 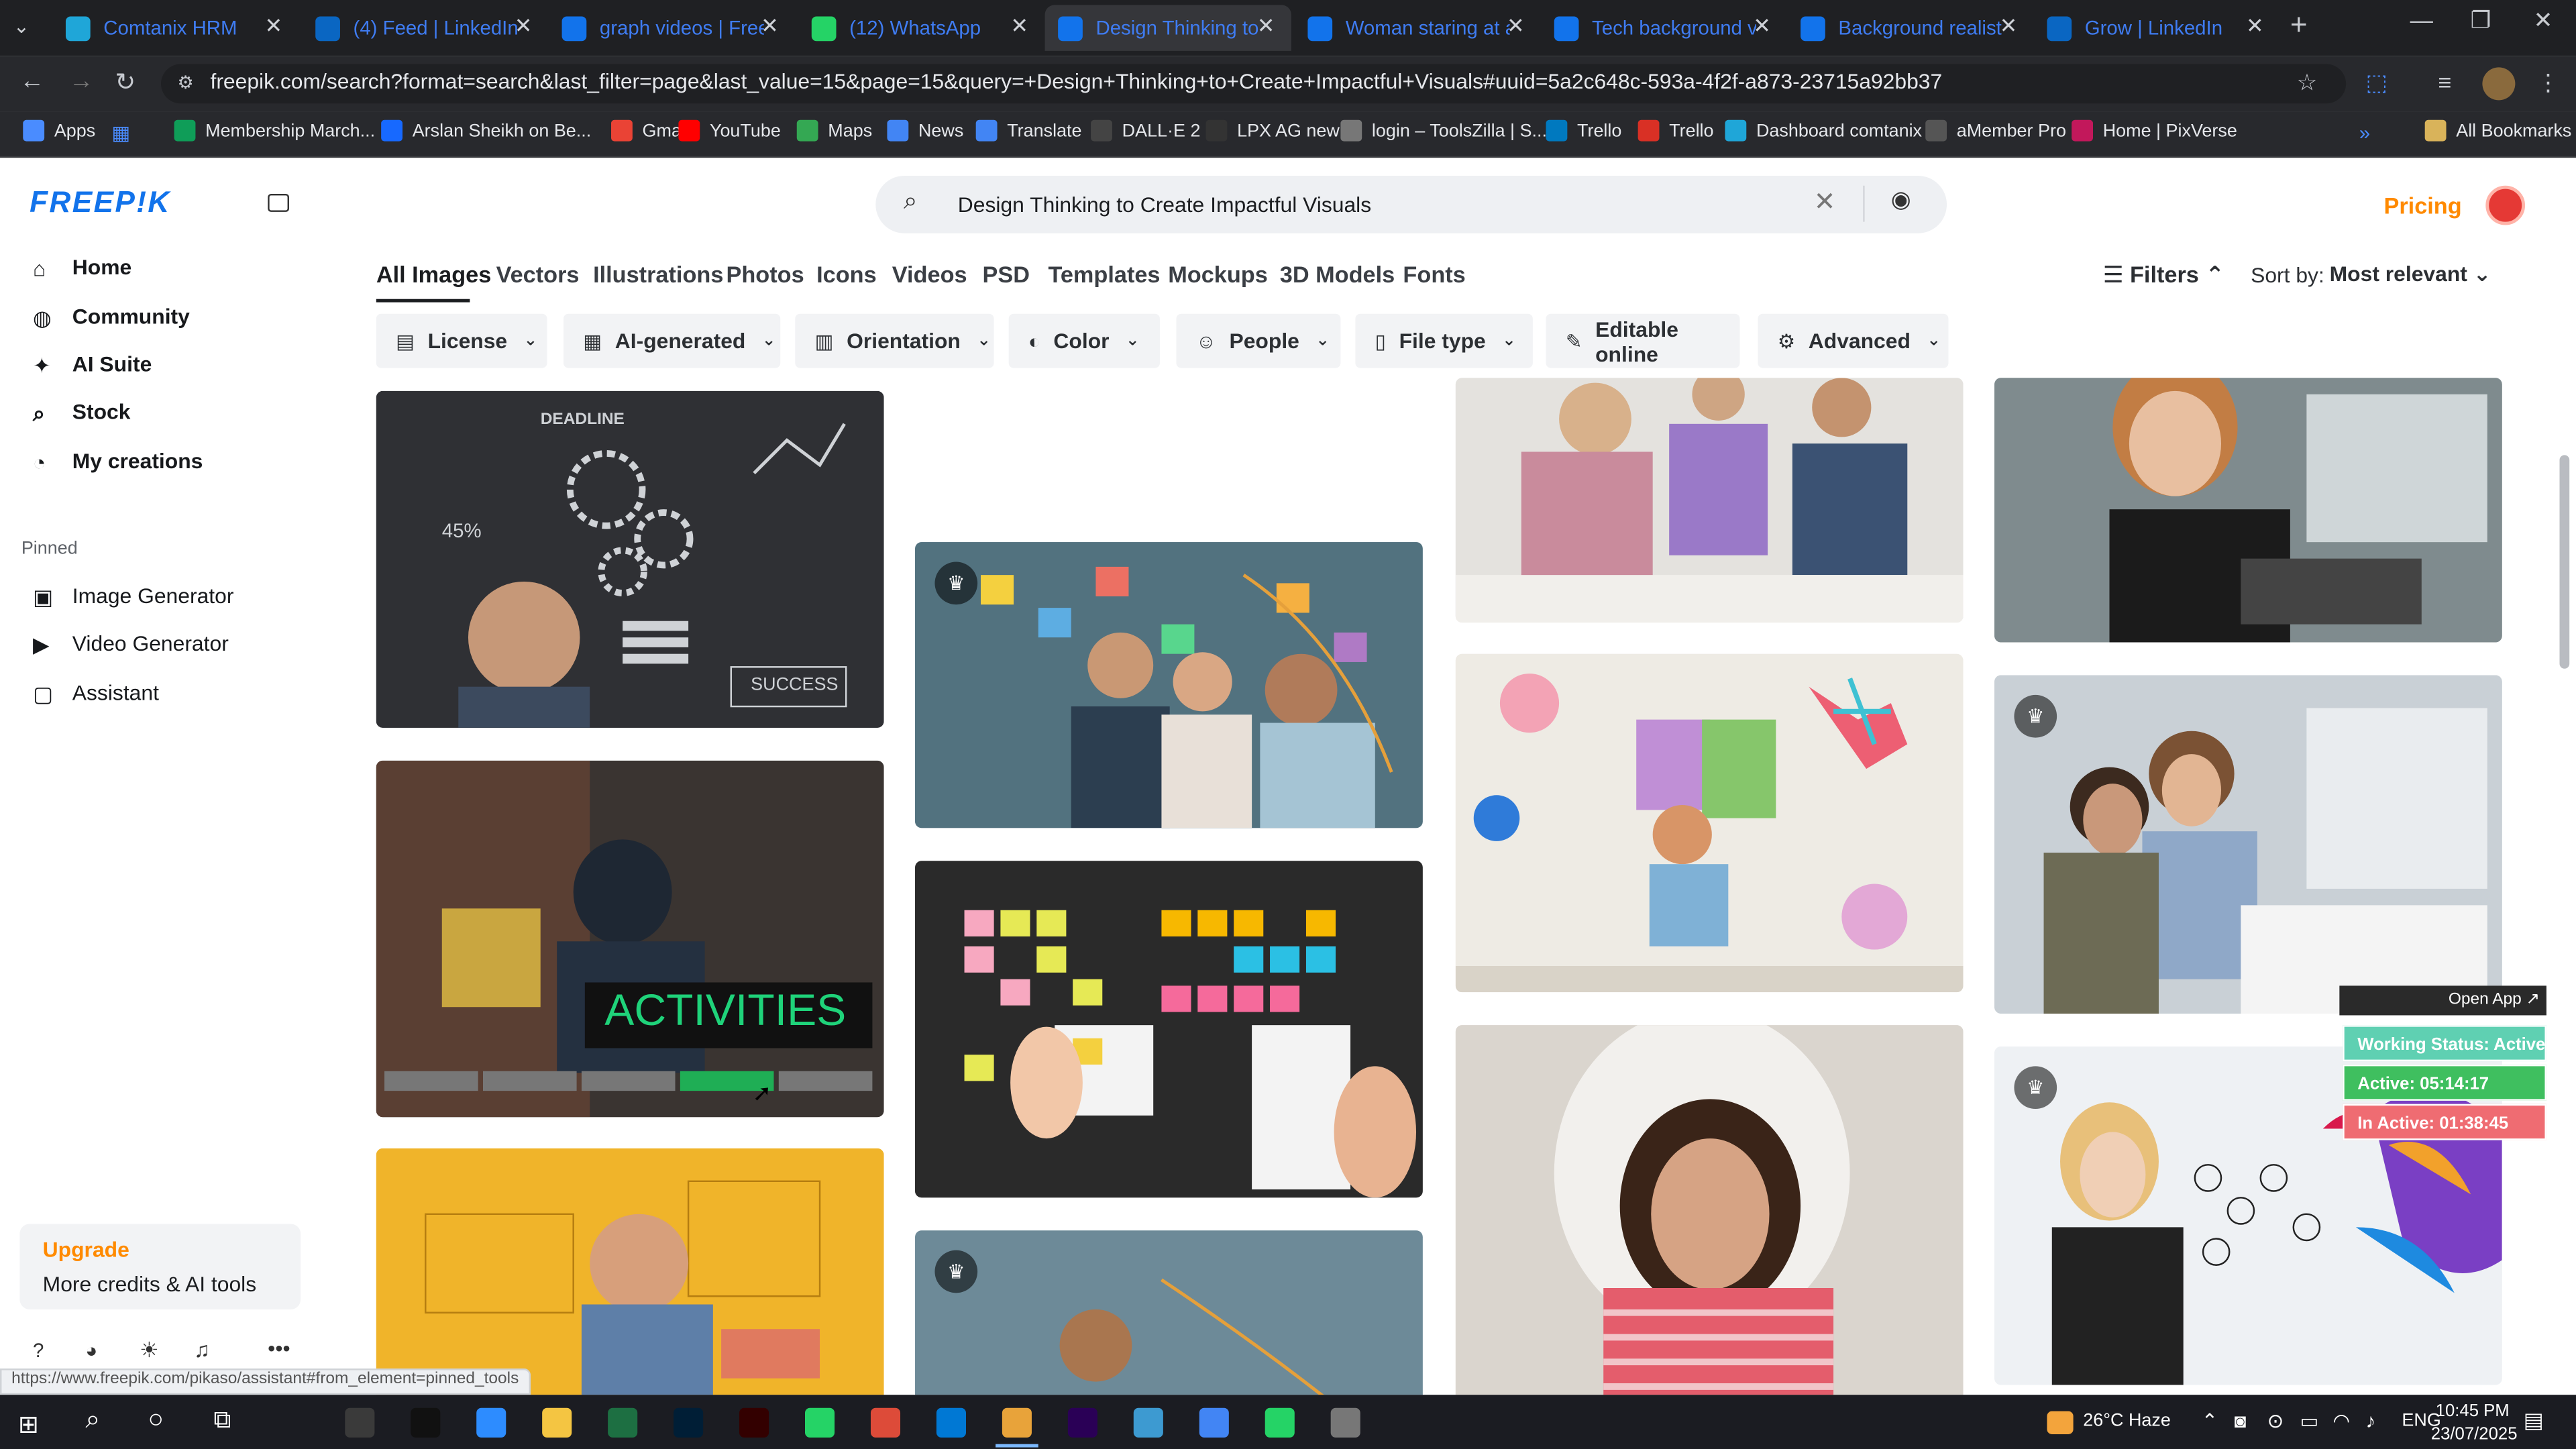 I want to click on minimize-icon: —, so click(x=2421, y=20).